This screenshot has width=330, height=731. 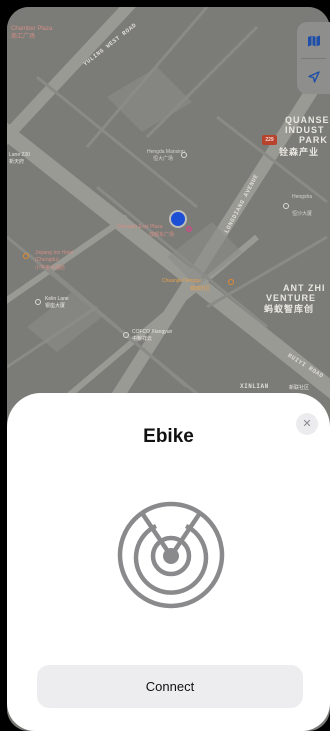 I want to click on map-label-hengda-cn: 恒大广场, so click(x=163, y=159).